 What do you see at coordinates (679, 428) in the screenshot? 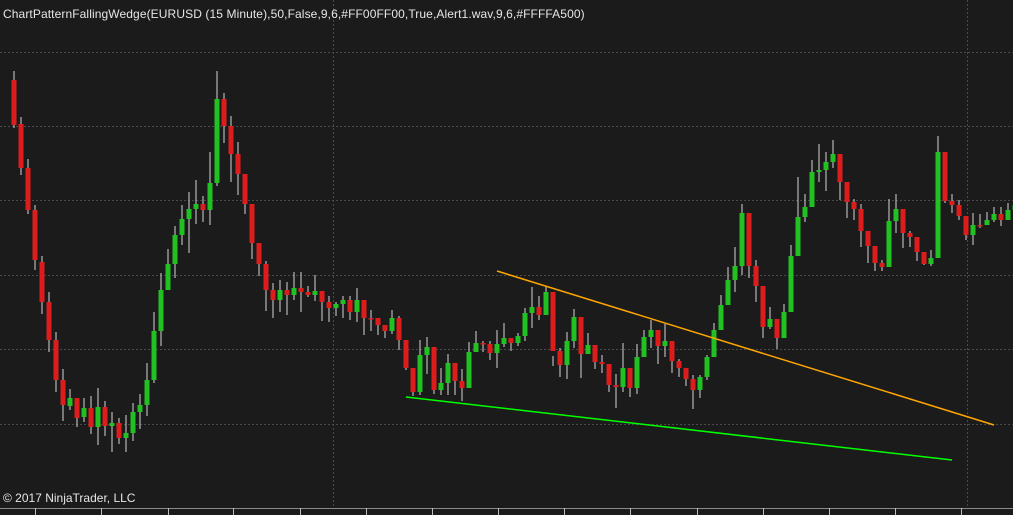
I see `lower-trendline` at bounding box center [679, 428].